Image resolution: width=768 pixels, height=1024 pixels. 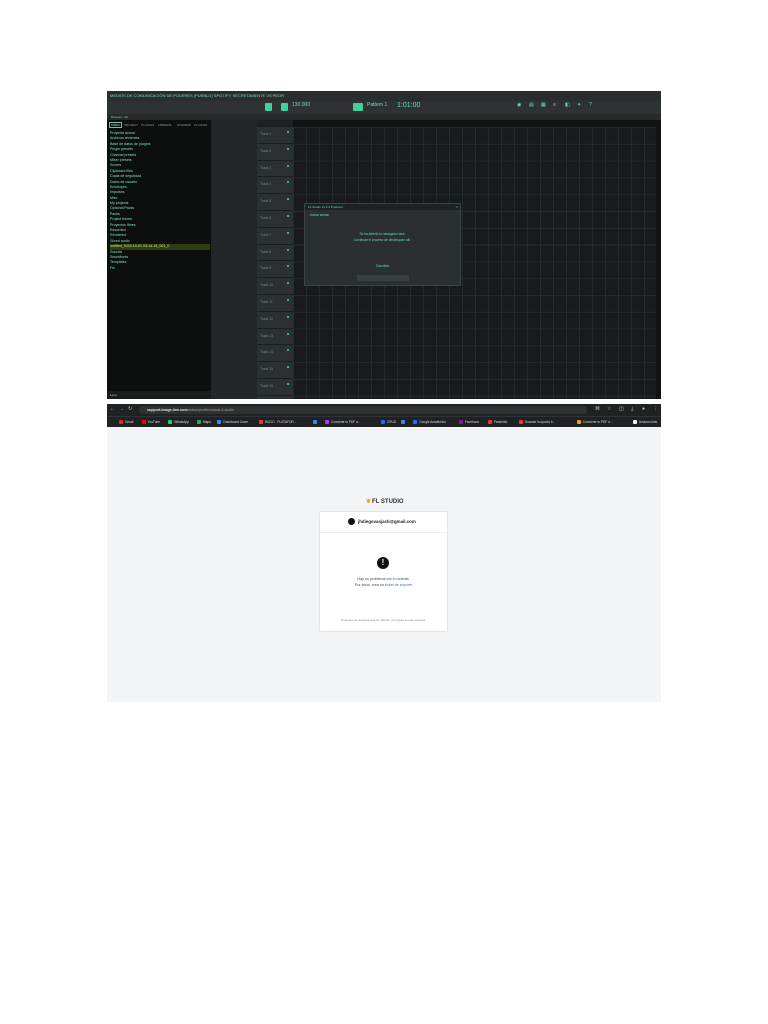 I want to click on track-header: Track 10, so click(x=275, y=286).